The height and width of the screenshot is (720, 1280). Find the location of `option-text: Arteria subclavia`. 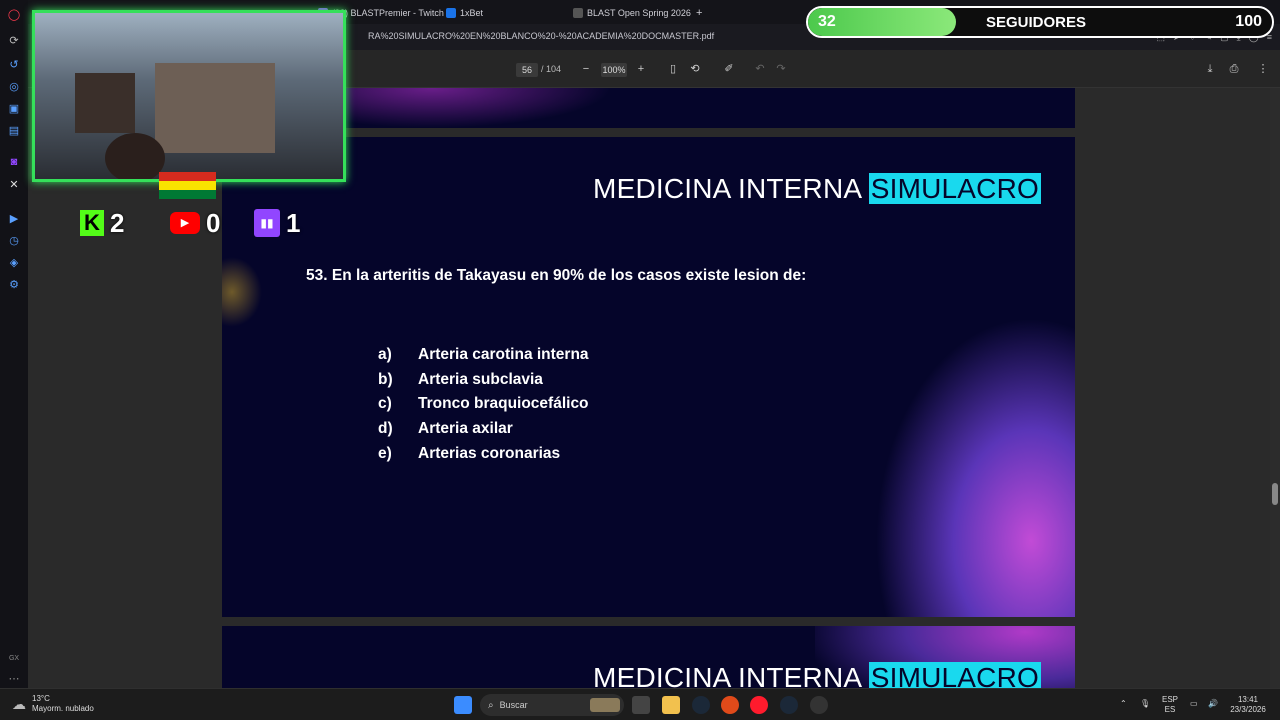

option-text: Arteria subclavia is located at coordinates (480, 379).